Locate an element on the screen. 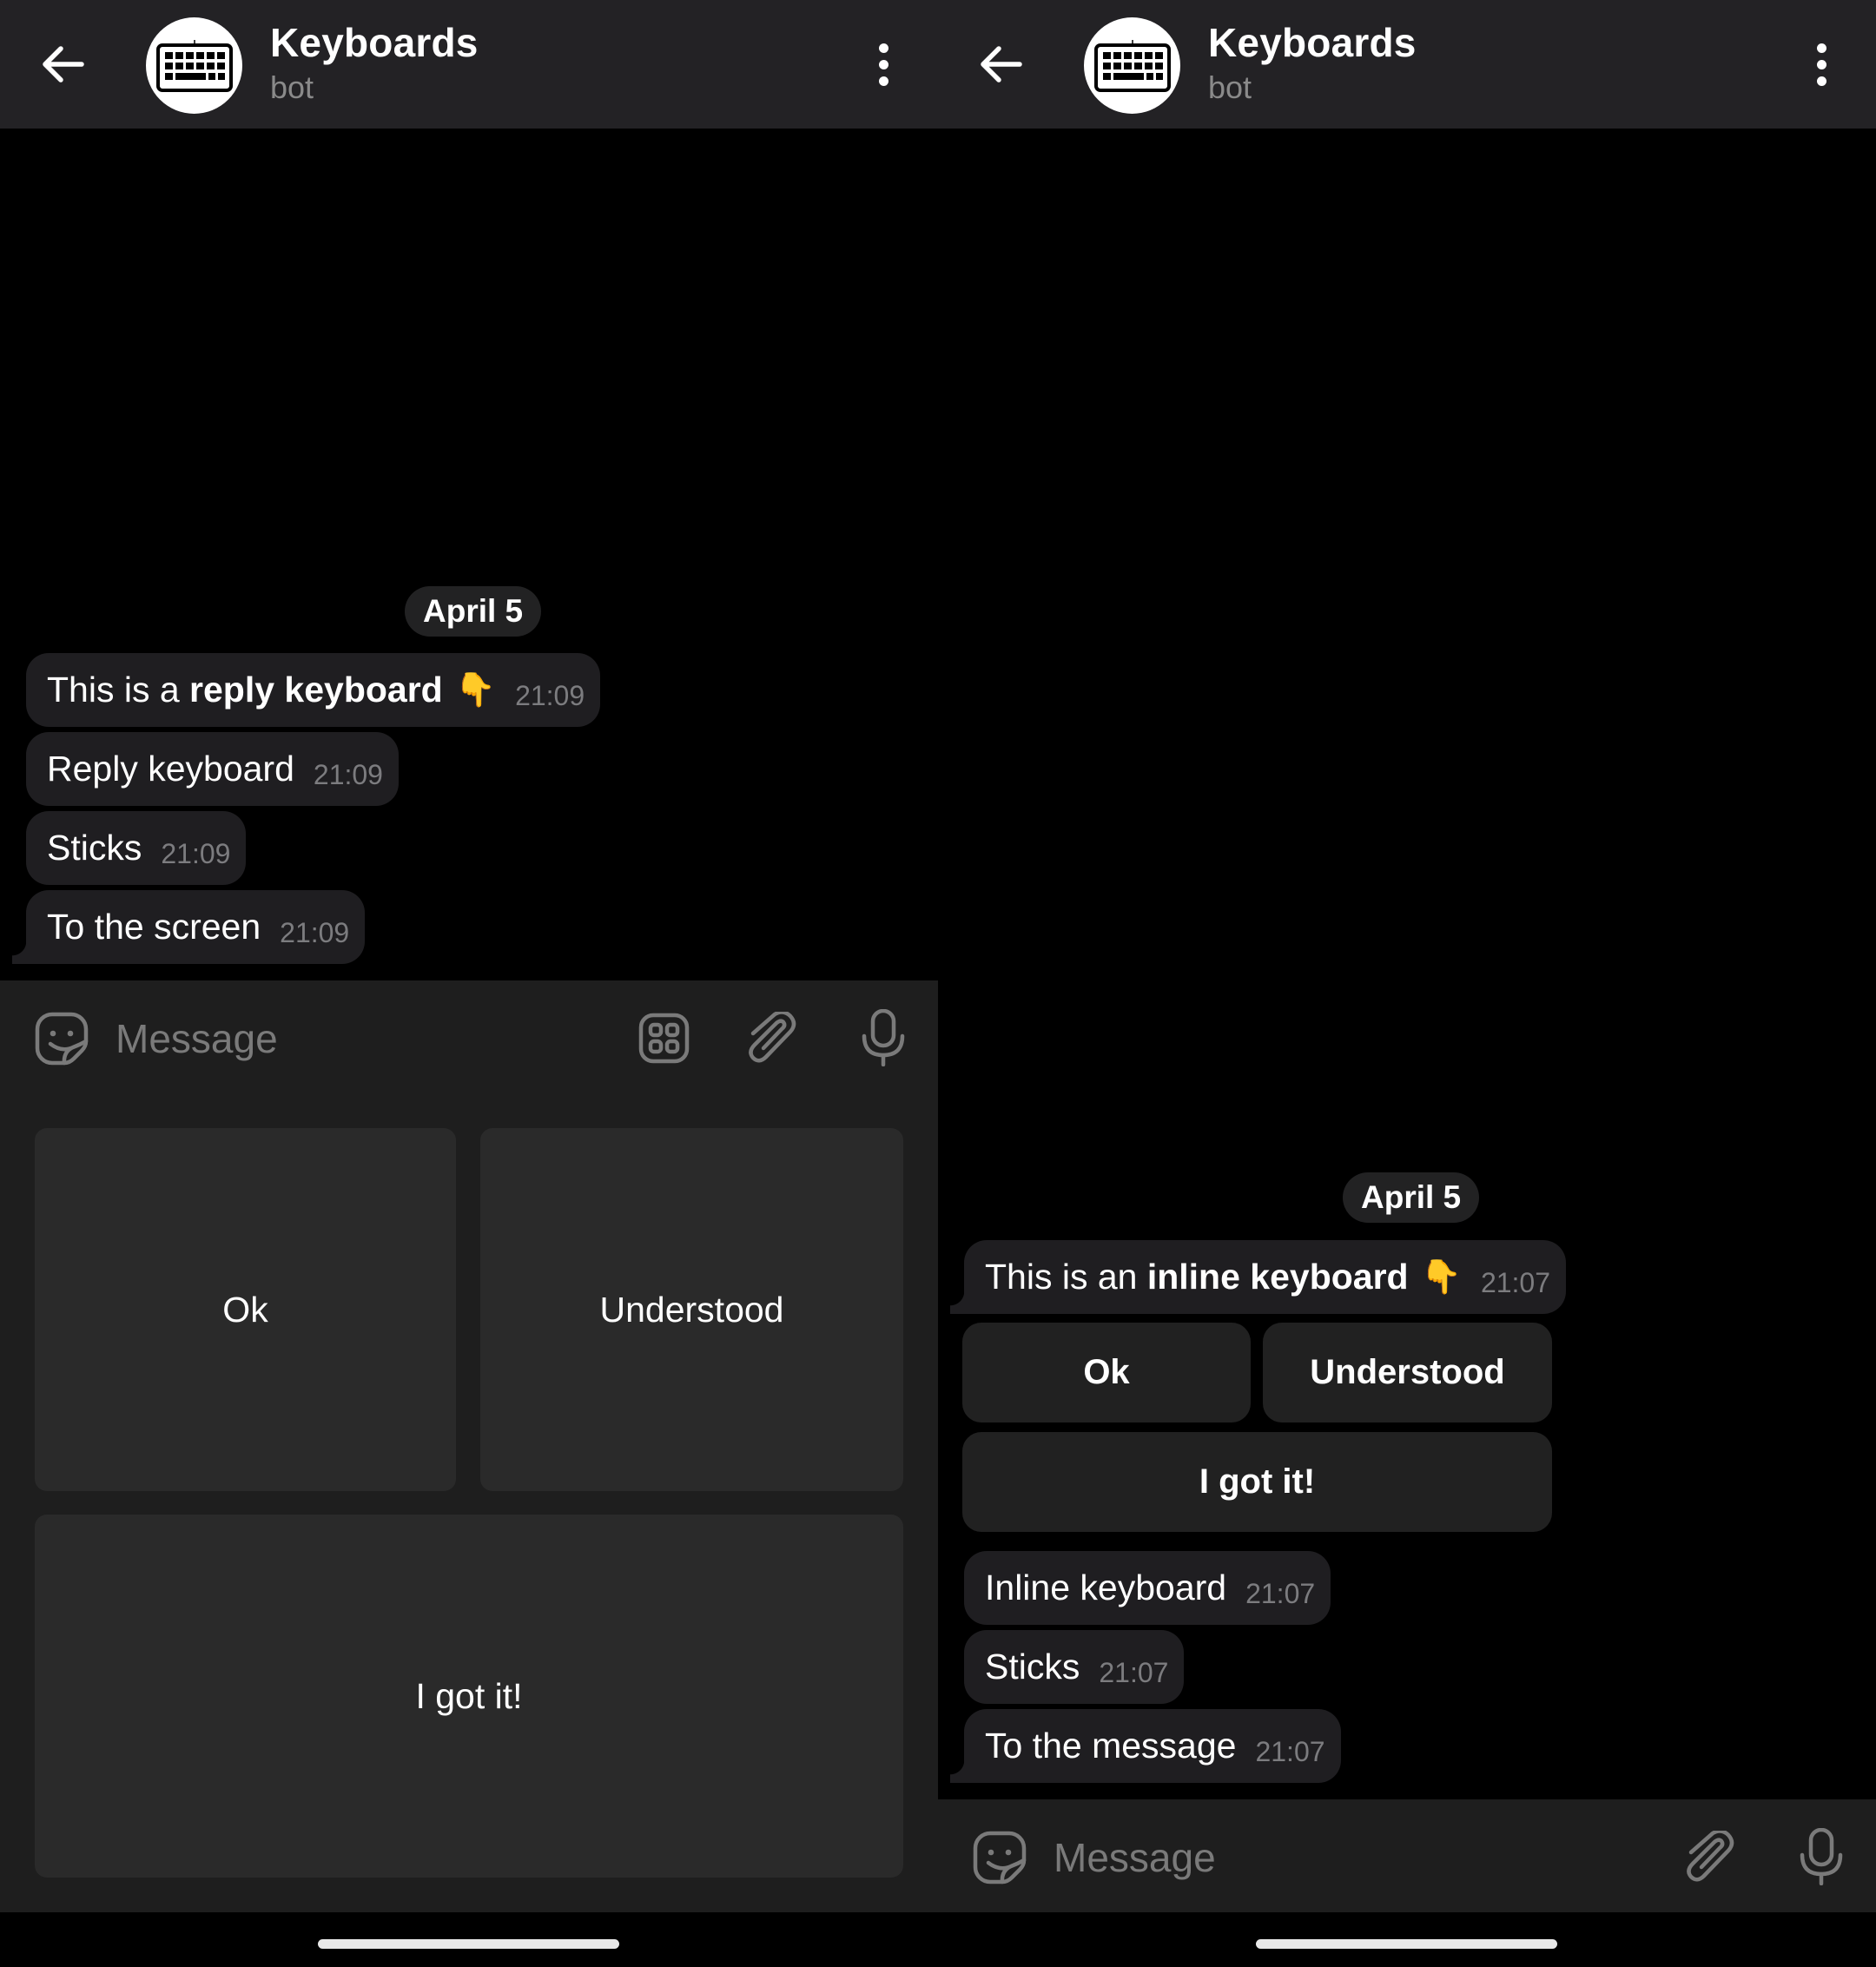 The height and width of the screenshot is (1967, 1876). inline-keyboard-button: Ok is located at coordinates (1106, 1372).